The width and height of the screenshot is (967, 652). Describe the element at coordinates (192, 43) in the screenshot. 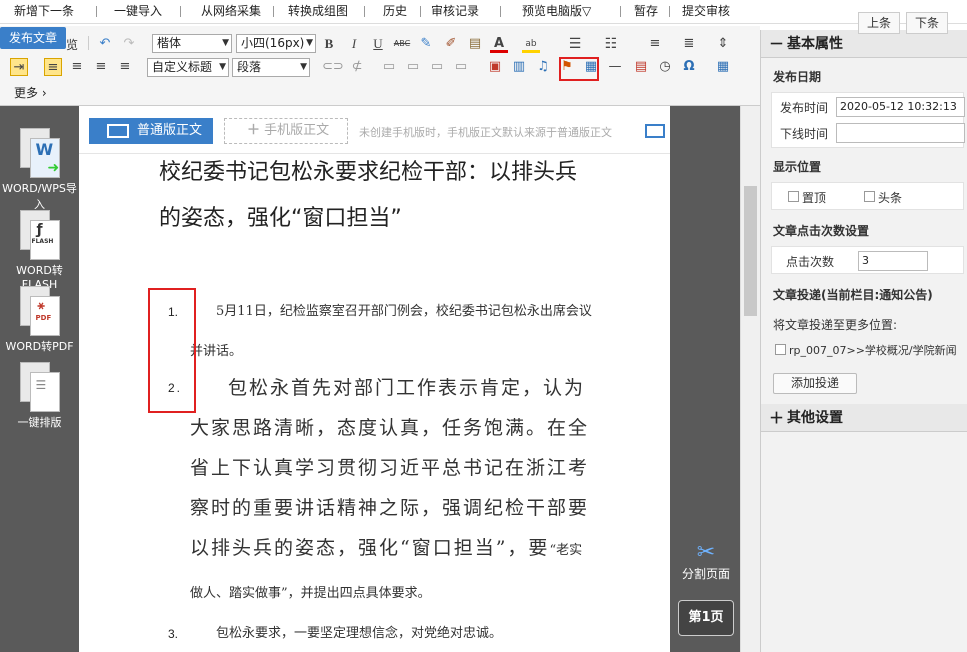

I see `font-family-select: 楷体 ▼` at that location.